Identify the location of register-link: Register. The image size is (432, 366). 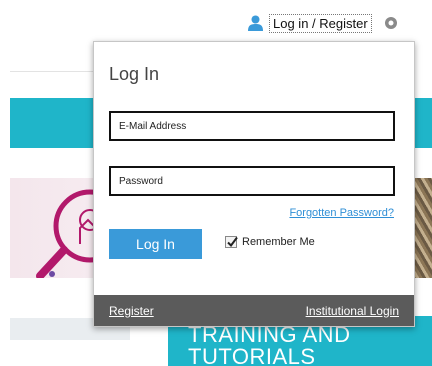
(131, 311).